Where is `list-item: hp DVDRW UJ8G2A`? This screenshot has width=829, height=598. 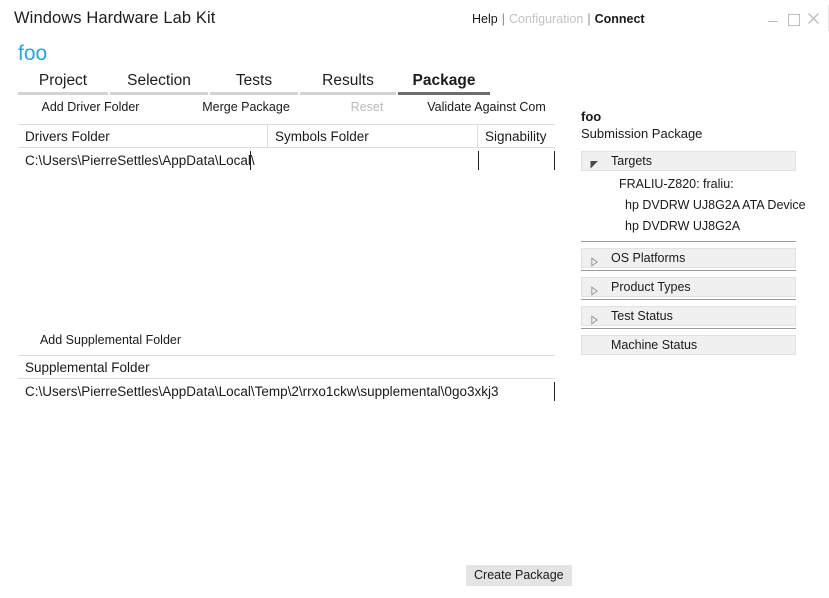
list-item: hp DVDRW UJ8G2A is located at coordinates (688, 226).